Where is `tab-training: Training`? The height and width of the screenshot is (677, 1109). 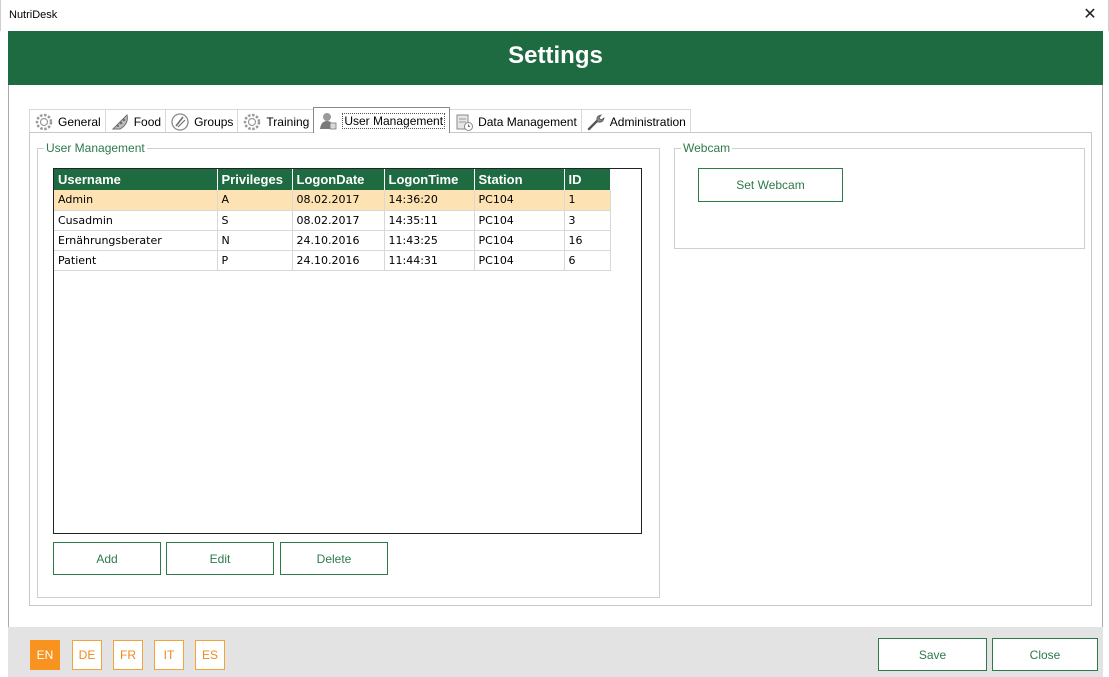
tab-training: Training is located at coordinates (276, 121).